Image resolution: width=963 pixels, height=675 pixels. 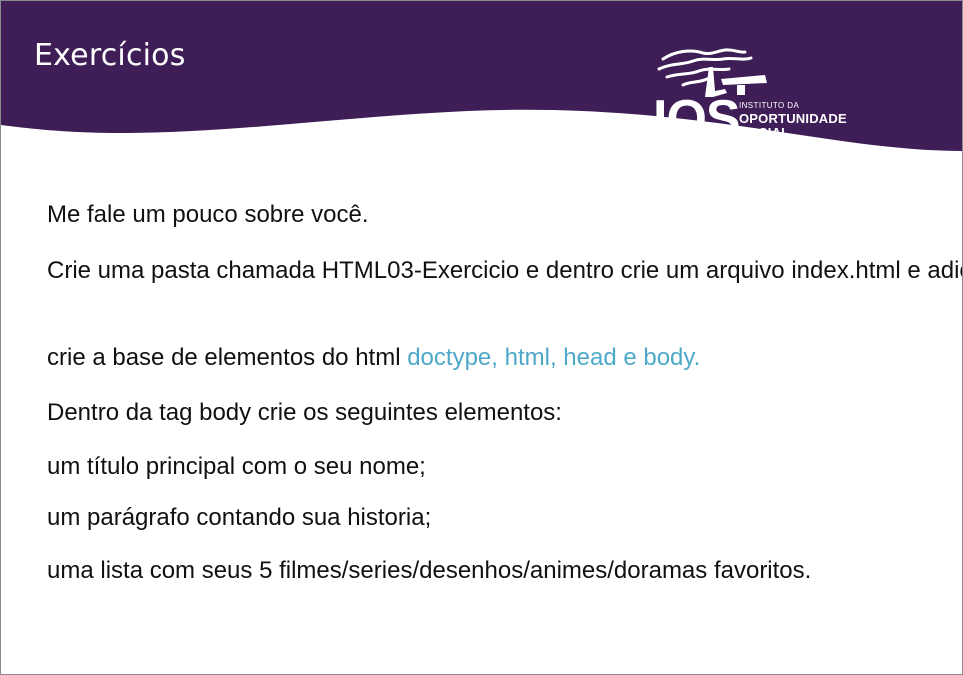 I want to click on slide-title: Exercícios, so click(x=110, y=55).